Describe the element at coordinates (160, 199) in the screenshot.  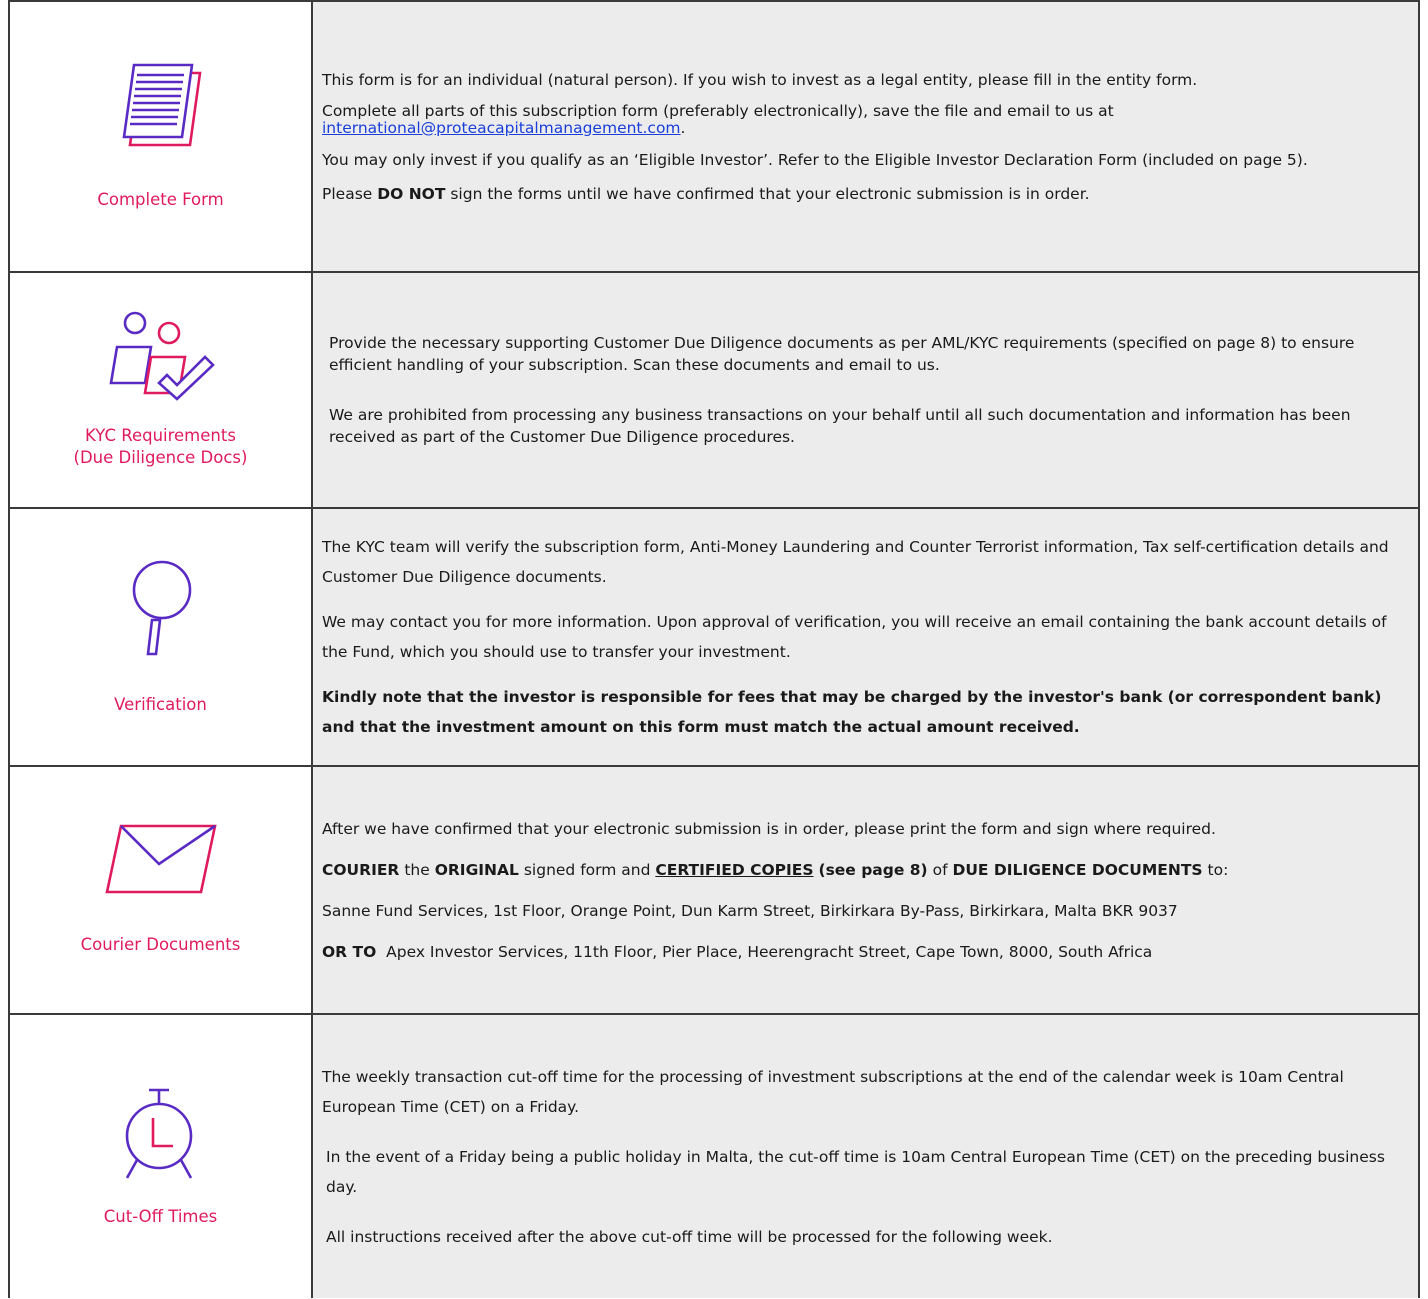
I see `step-caption: Complete Form` at that location.